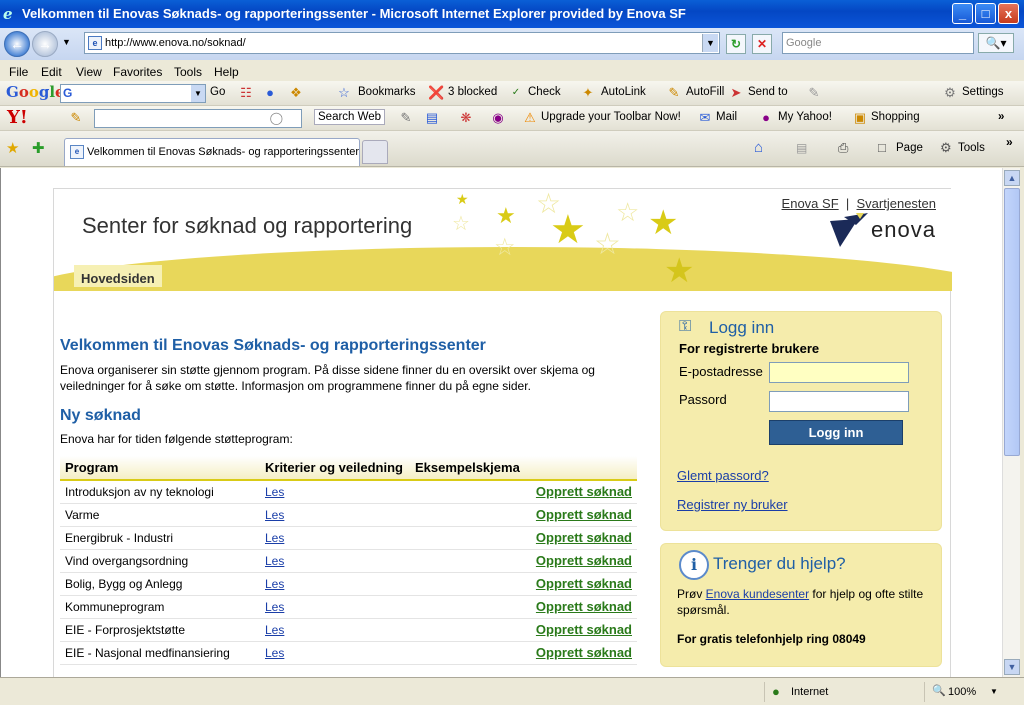 The height and width of the screenshot is (705, 1024). What do you see at coordinates (498, 118) in the screenshot?
I see `headphones-icon: ◉` at bounding box center [498, 118].